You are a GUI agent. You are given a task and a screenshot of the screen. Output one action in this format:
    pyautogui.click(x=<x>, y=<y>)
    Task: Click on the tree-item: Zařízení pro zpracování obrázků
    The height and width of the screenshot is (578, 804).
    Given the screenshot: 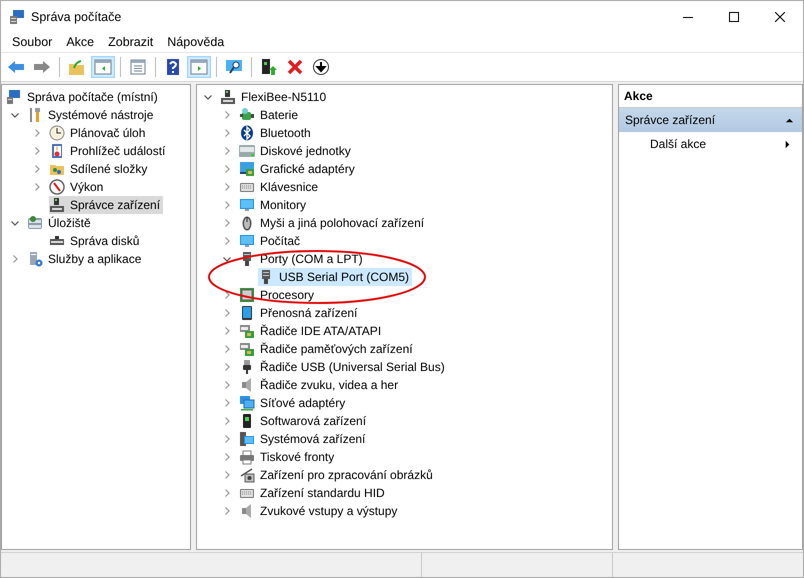 What is the action you would take?
    pyautogui.click(x=337, y=475)
    